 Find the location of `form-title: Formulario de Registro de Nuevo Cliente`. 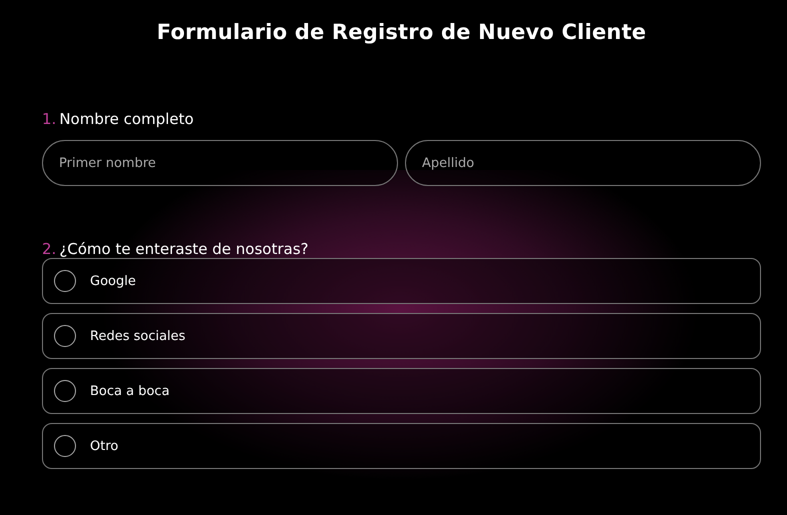

form-title: Formulario de Registro de Nuevo Cliente is located at coordinates (402, 32).